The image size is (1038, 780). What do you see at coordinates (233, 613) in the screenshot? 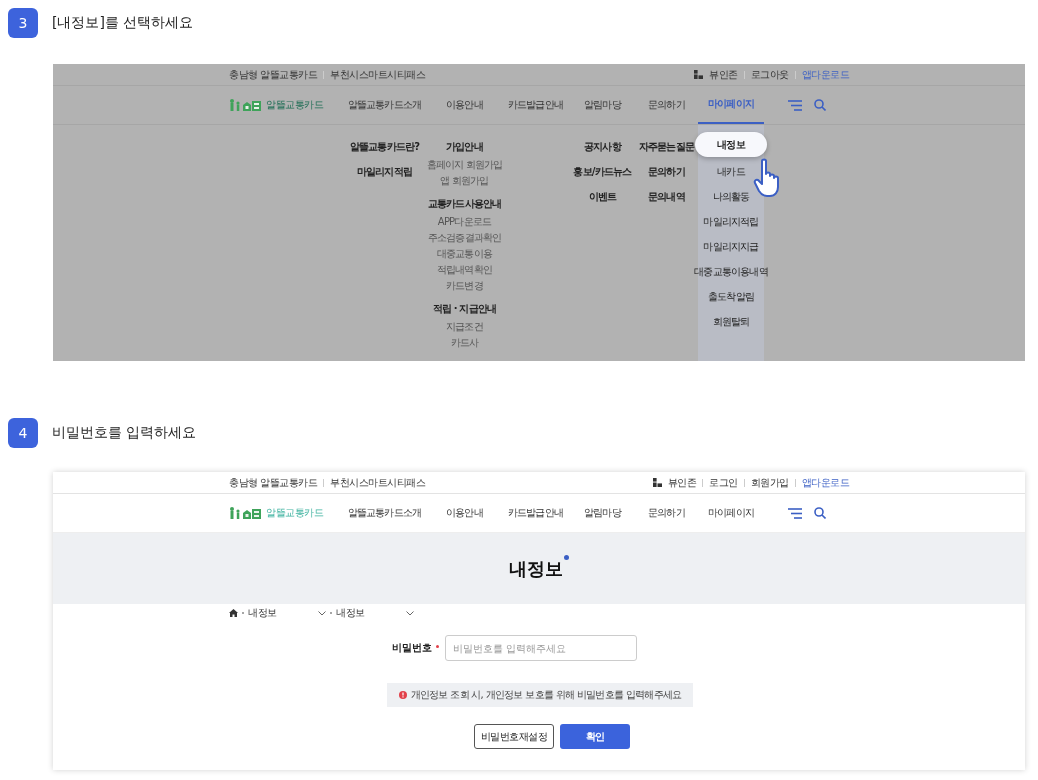
I see `home-icon` at bounding box center [233, 613].